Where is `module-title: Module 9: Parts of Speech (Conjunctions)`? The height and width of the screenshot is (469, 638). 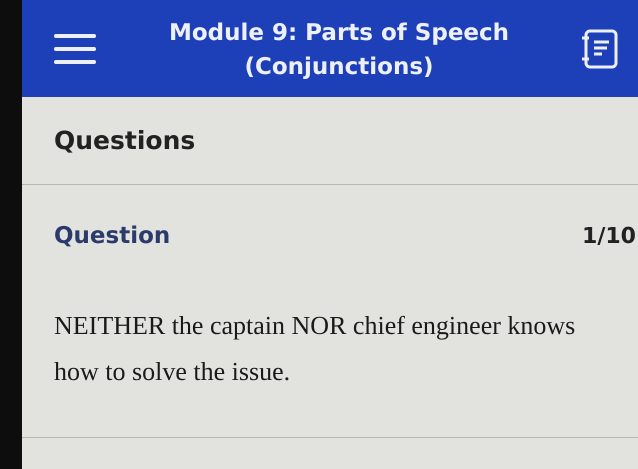
module-title: Module 9: Parts of Speech (Conjunctions) is located at coordinates (339, 50).